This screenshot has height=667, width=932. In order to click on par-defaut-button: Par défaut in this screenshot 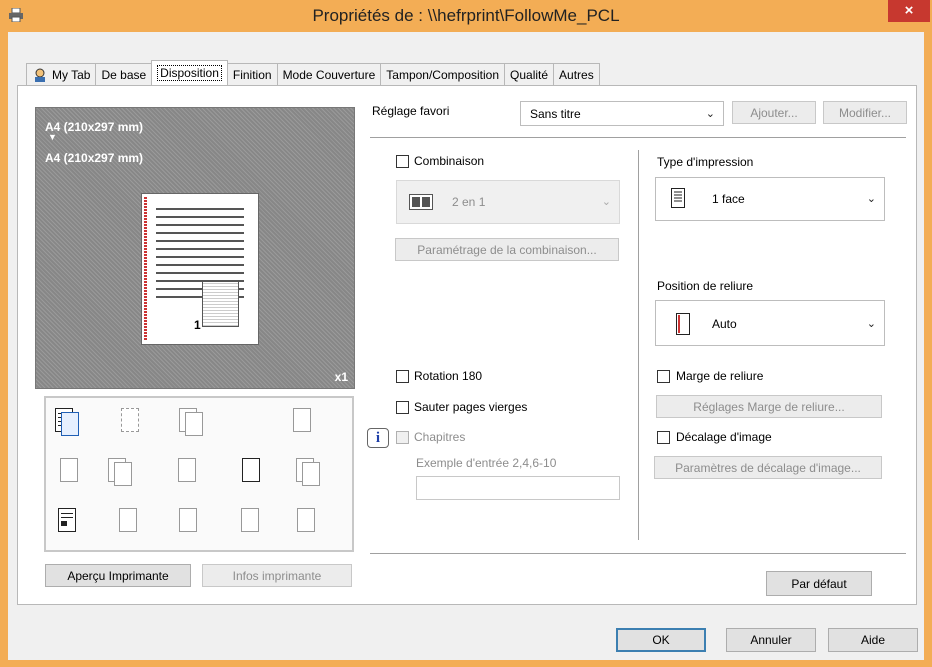, I will do `click(819, 583)`.